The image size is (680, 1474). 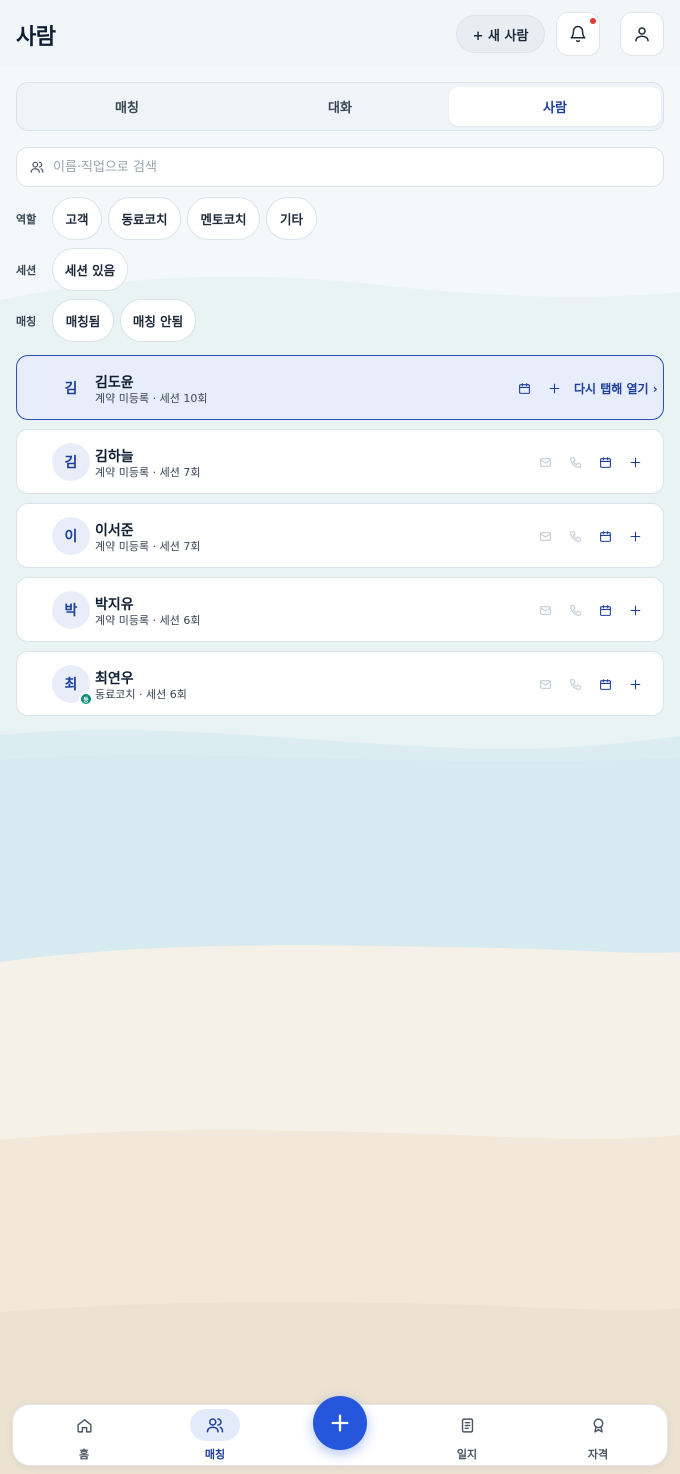 I want to click on reopen-link: 다시 탭해 열기 ›, so click(x=616, y=388).